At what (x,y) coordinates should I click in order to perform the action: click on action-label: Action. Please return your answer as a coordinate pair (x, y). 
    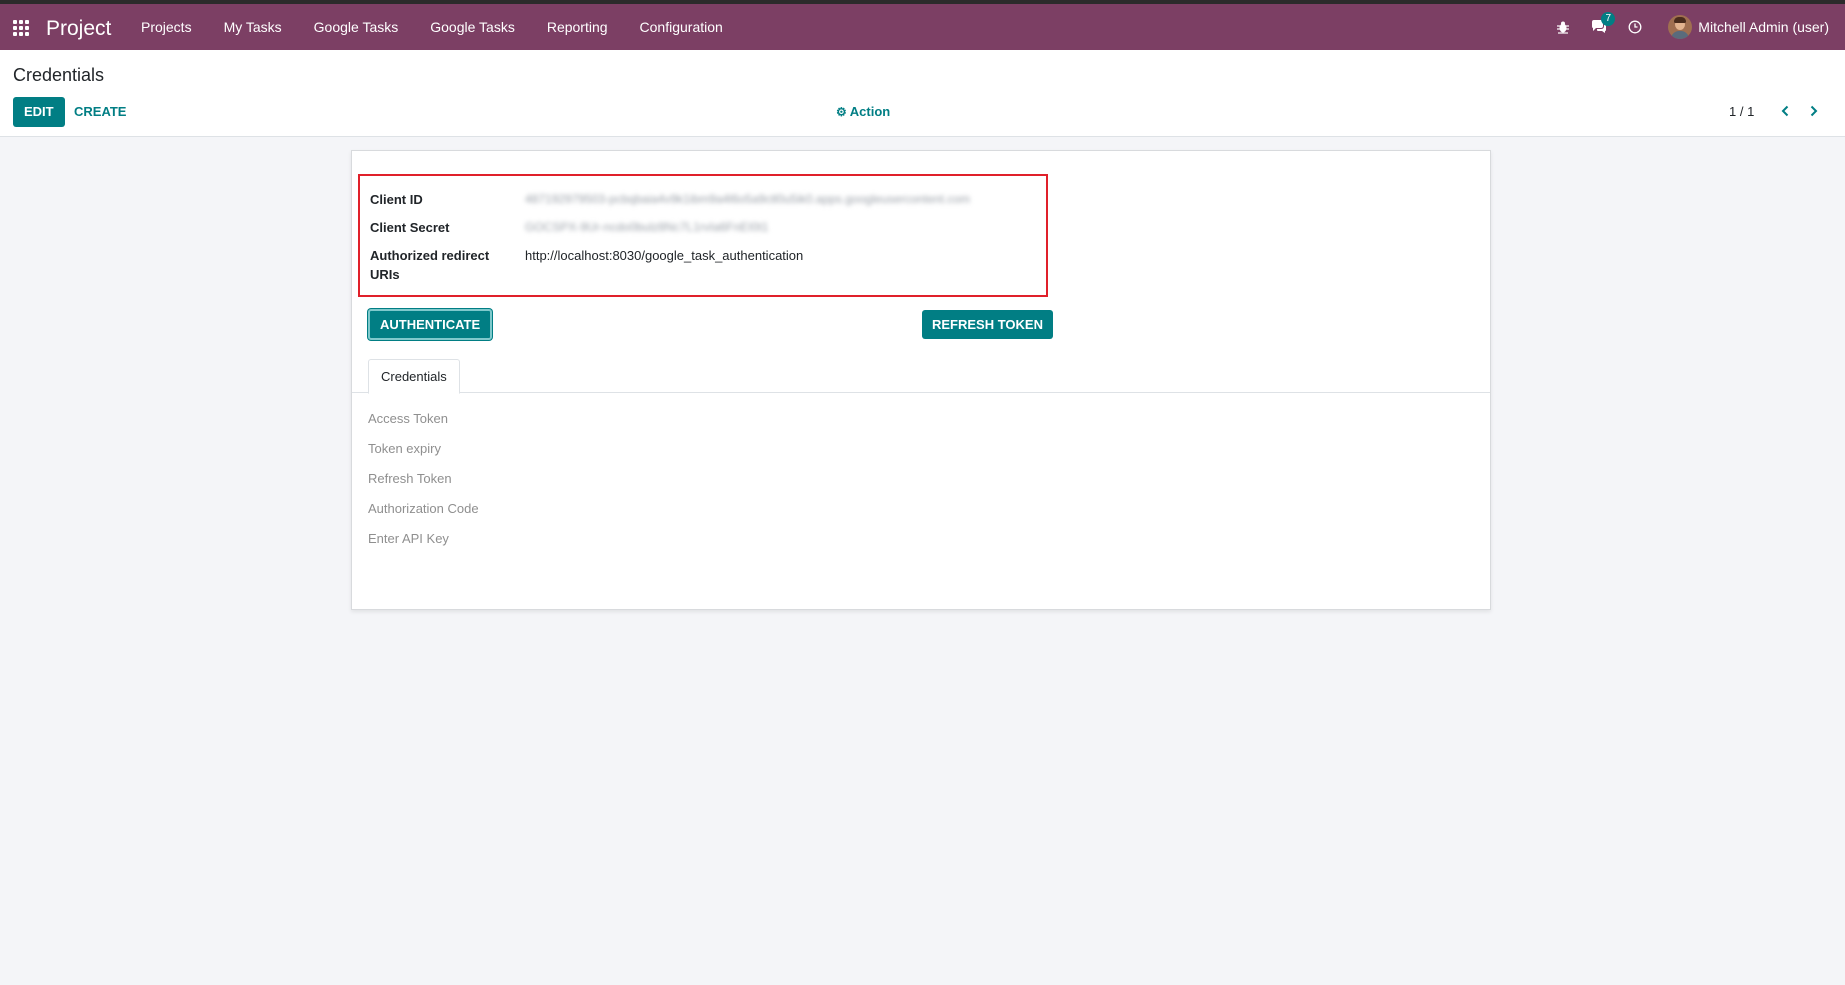
    Looking at the image, I should click on (870, 111).